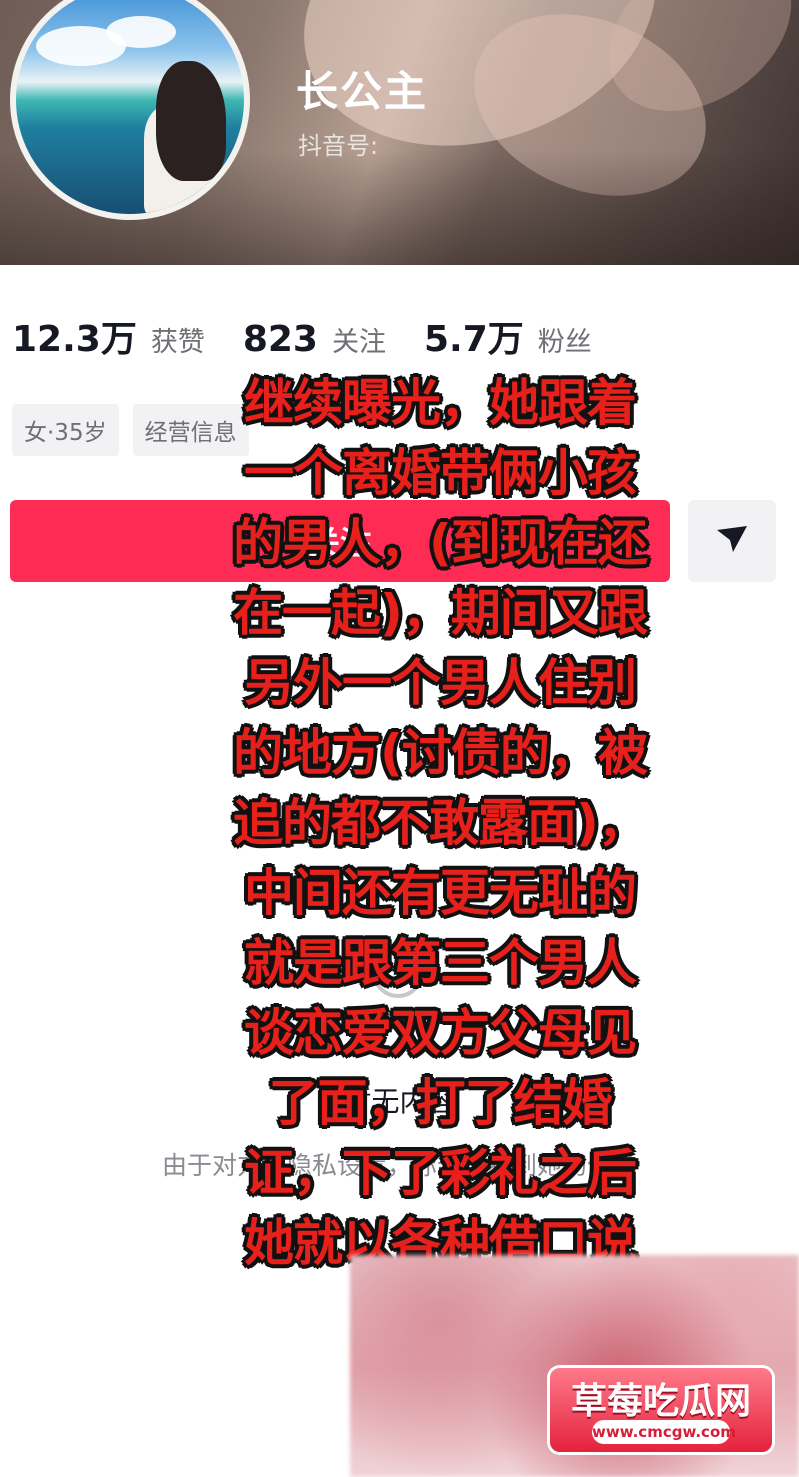  What do you see at coordinates (177, 342) in the screenshot?
I see `likes-label: 获赞` at bounding box center [177, 342].